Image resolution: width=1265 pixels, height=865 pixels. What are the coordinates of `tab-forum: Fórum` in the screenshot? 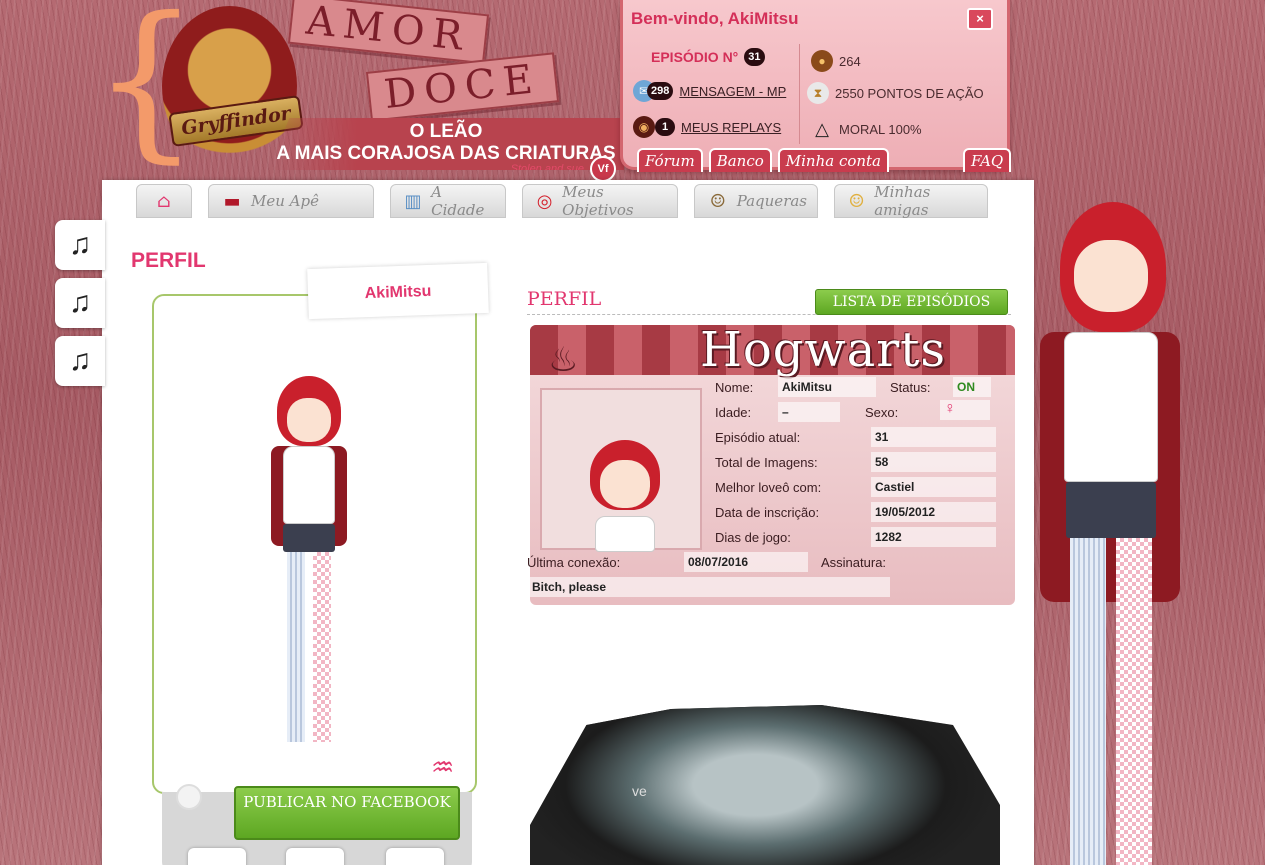 It's located at (670, 160).